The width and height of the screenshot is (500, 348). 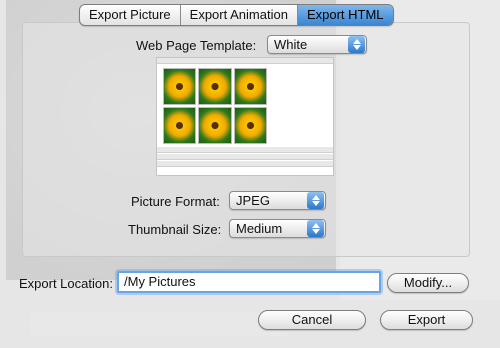 What do you see at coordinates (249, 282) in the screenshot?
I see `export-location-field: /My Pictures` at bounding box center [249, 282].